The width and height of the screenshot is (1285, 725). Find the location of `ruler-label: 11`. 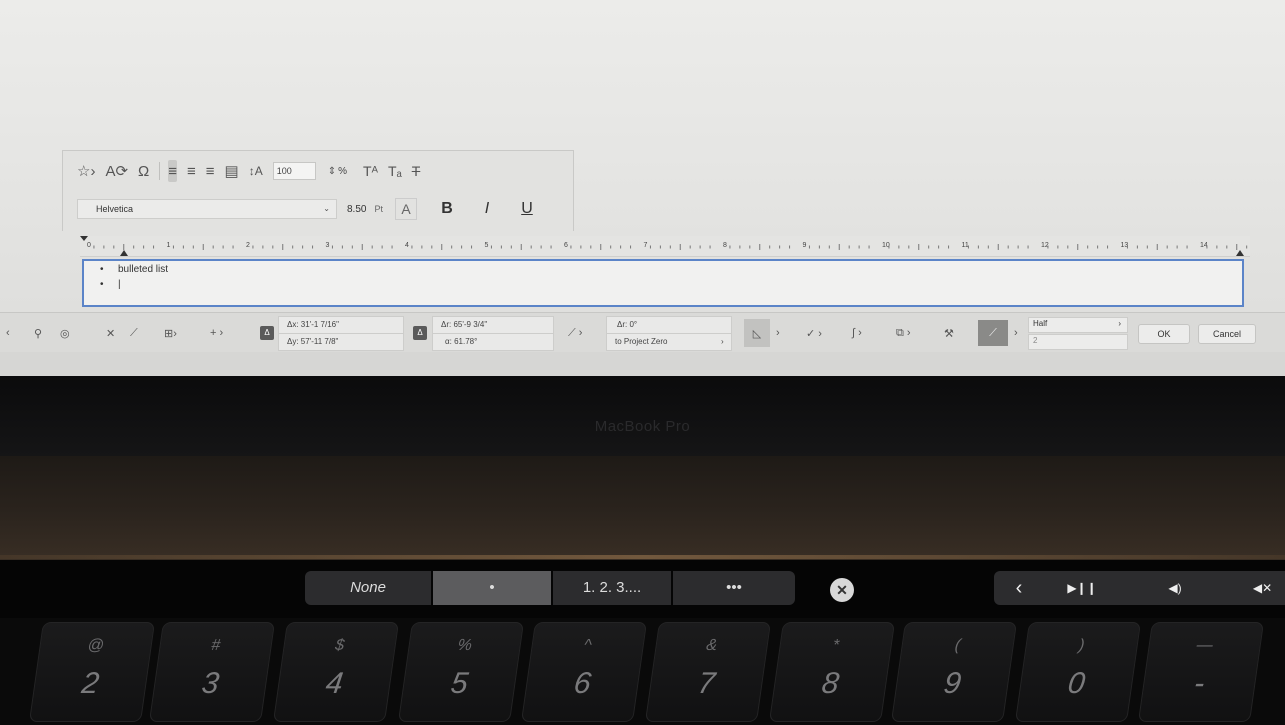

ruler-label: 11 is located at coordinates (965, 245).